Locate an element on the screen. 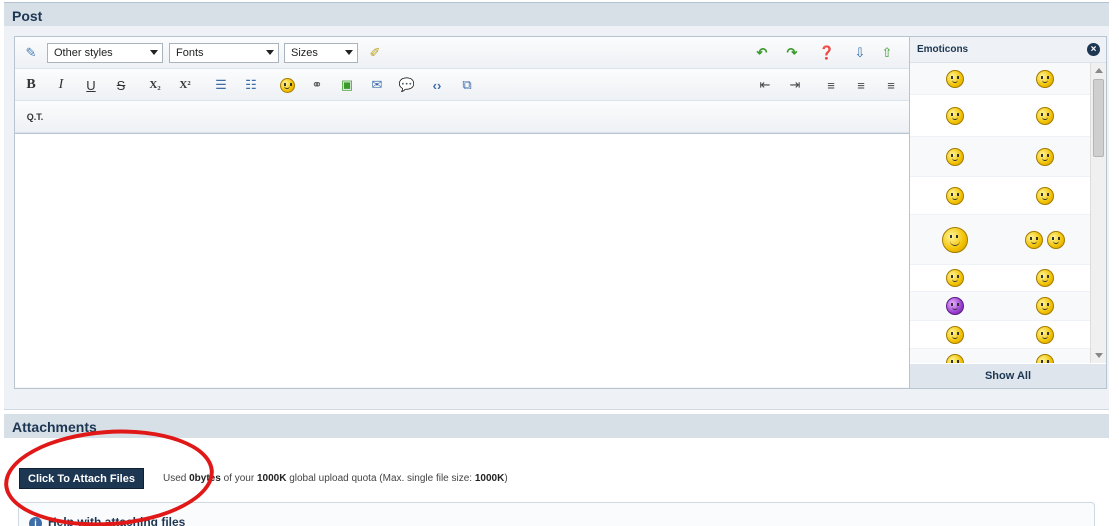  attachments-title: Attachments is located at coordinates (54, 427).